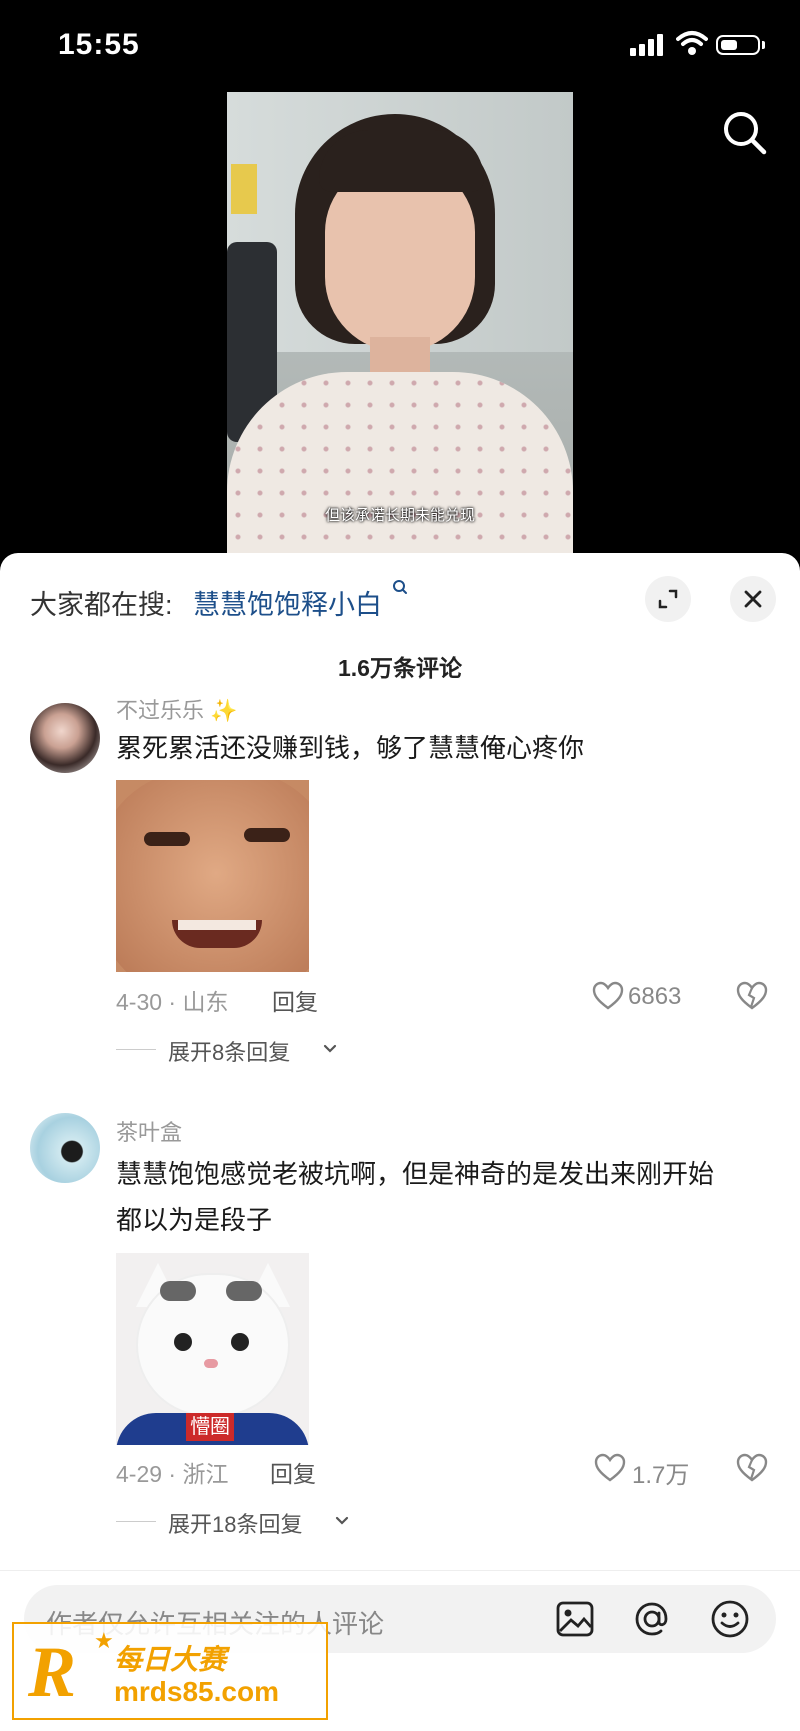 The height and width of the screenshot is (1731, 800). I want to click on expand-button, so click(668, 599).